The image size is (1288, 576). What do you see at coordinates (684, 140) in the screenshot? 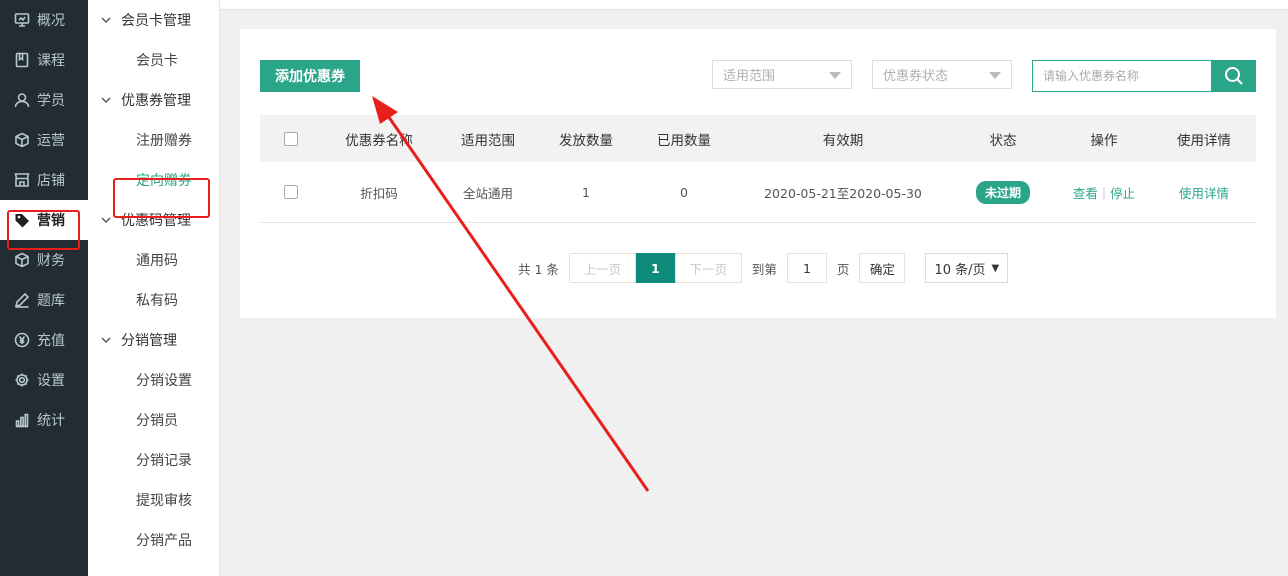
I see `col-header-used: 已用数量` at bounding box center [684, 140].